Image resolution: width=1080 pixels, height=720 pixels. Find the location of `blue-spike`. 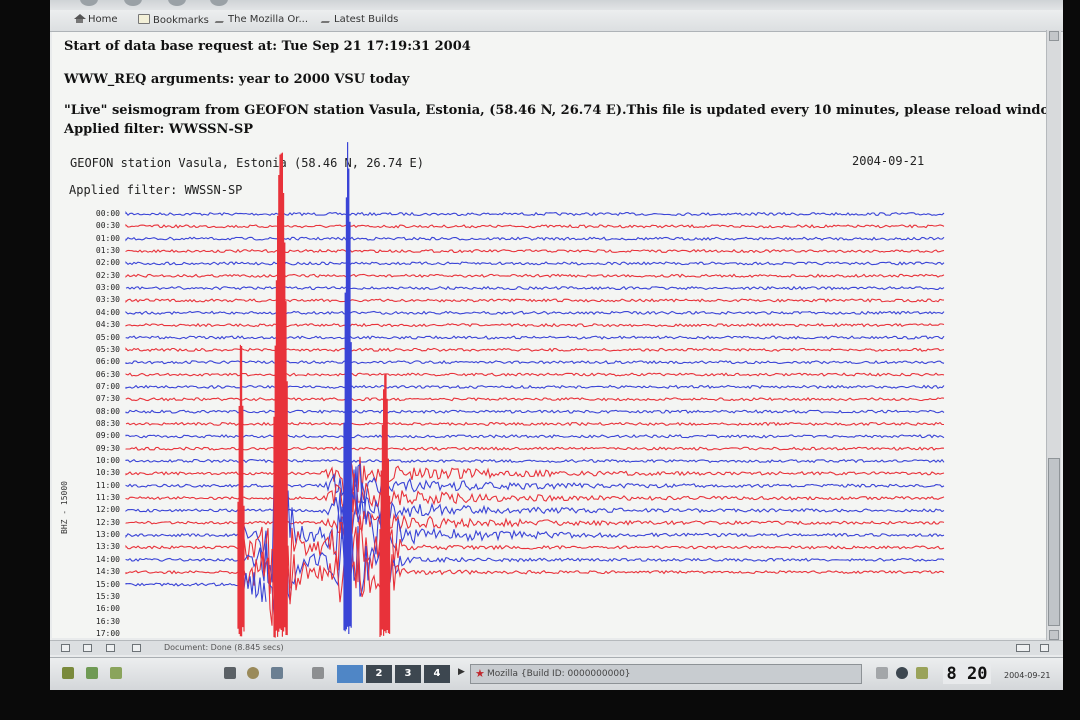

blue-spike is located at coordinates (347, 388).